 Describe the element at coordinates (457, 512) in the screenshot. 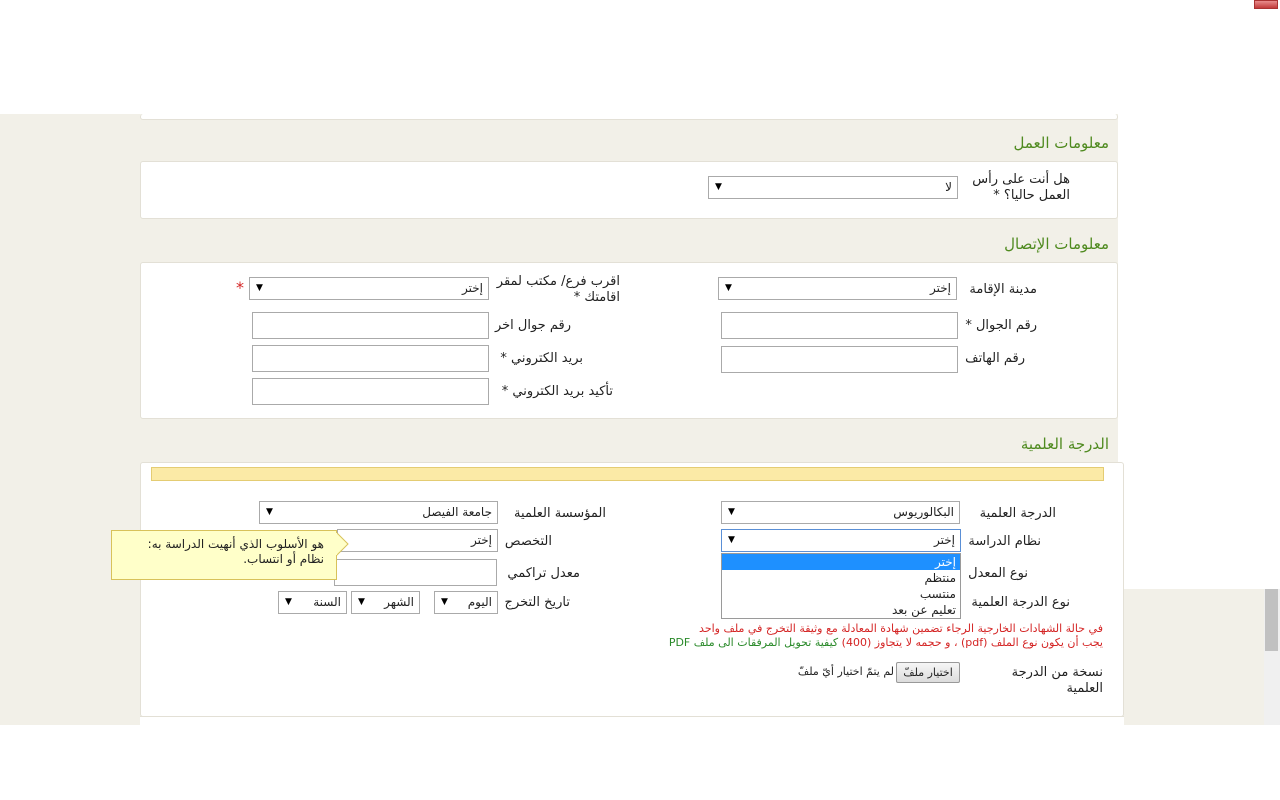

I see `institution-value: جامعة الفيصل` at that location.